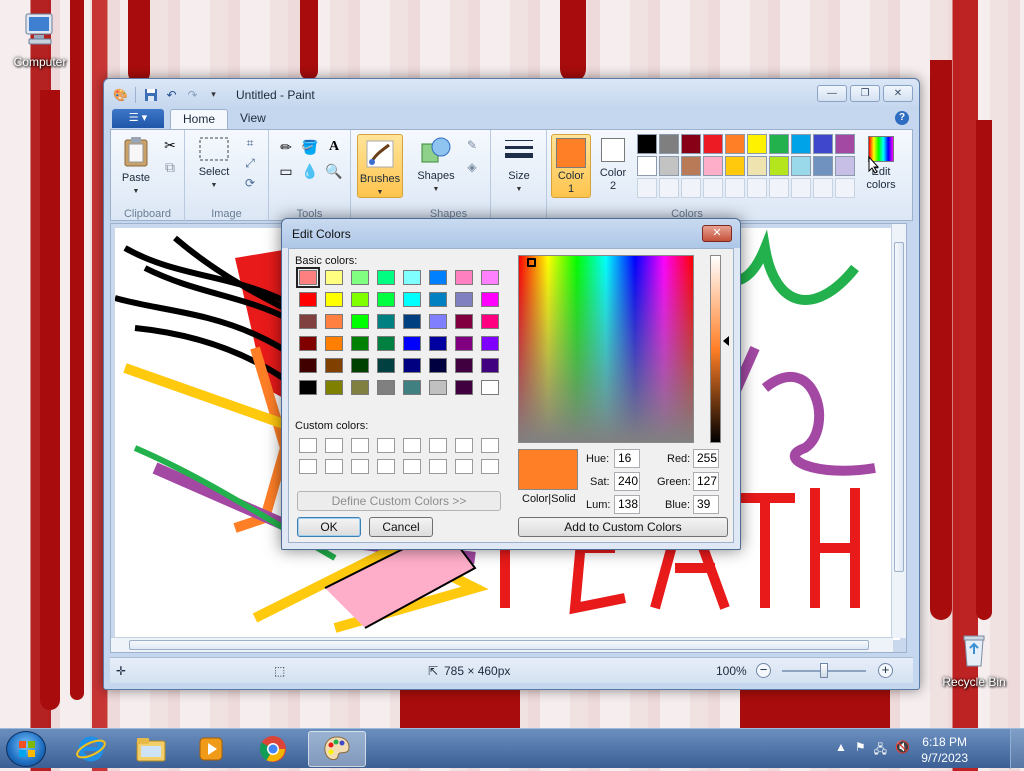 The image size is (1024, 771). Describe the element at coordinates (26, 749) in the screenshot. I see `start-button` at that location.